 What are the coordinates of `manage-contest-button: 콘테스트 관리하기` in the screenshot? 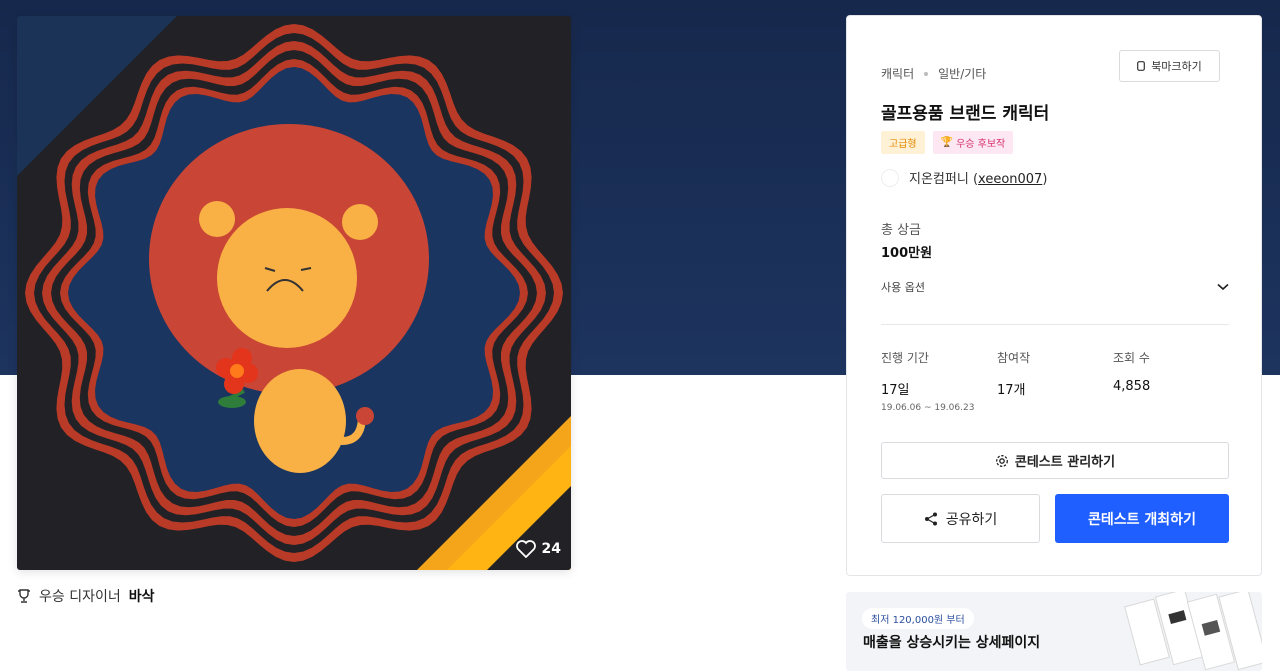 It's located at (1055, 460).